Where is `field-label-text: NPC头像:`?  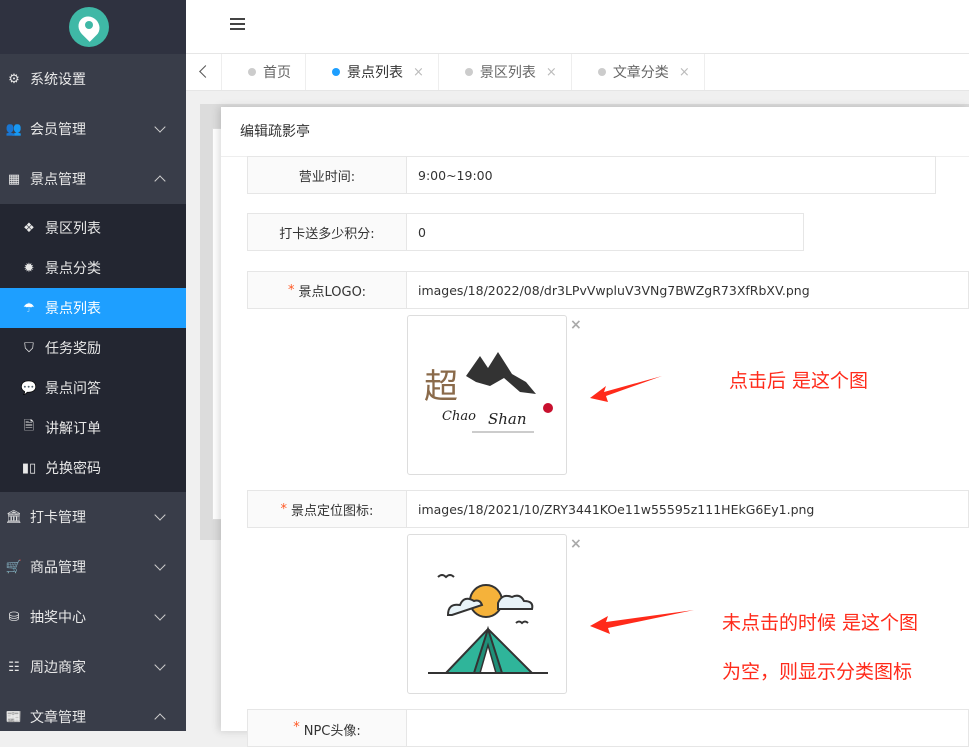 field-label-text: NPC头像: is located at coordinates (332, 731).